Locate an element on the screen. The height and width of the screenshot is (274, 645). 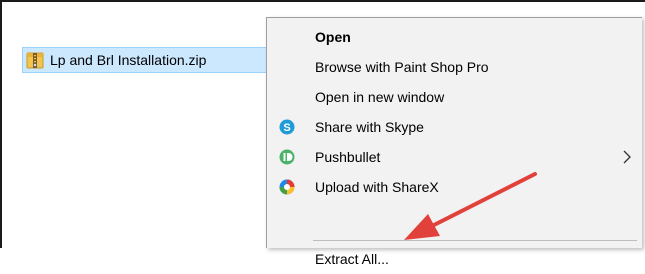
sharex-icon is located at coordinates (287, 187).